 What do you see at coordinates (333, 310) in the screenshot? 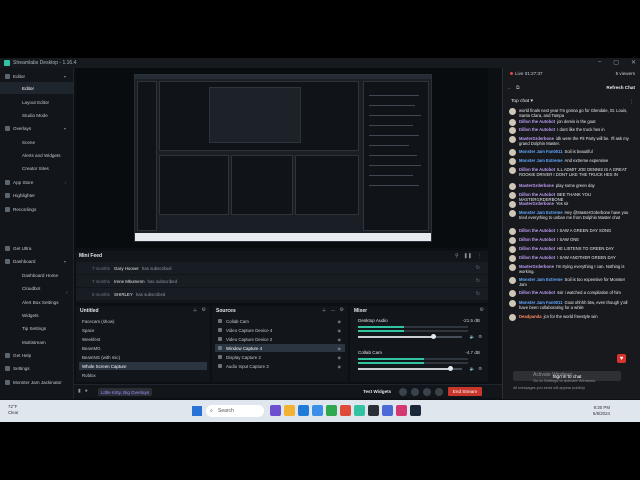
I see `remove-source-icon: －` at bounding box center [333, 310].